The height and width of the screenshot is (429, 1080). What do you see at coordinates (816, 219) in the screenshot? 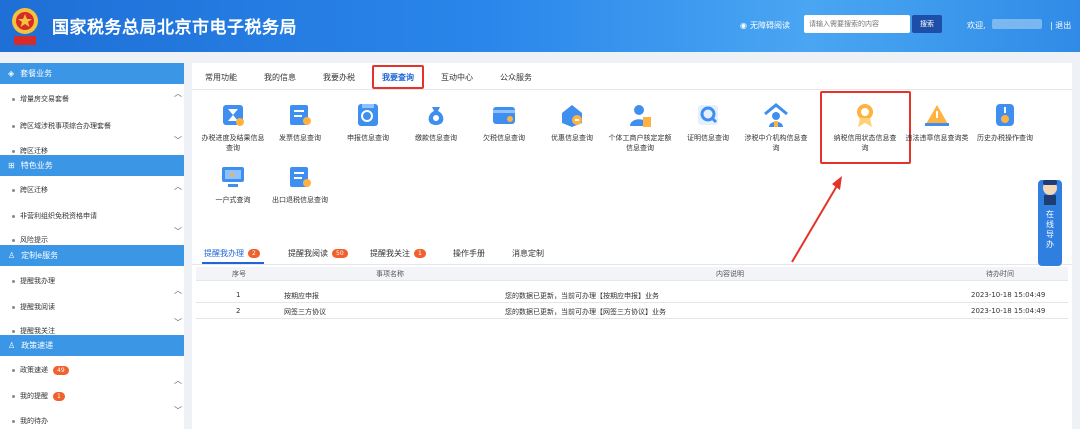
I see `annotation-arrow` at bounding box center [816, 219].